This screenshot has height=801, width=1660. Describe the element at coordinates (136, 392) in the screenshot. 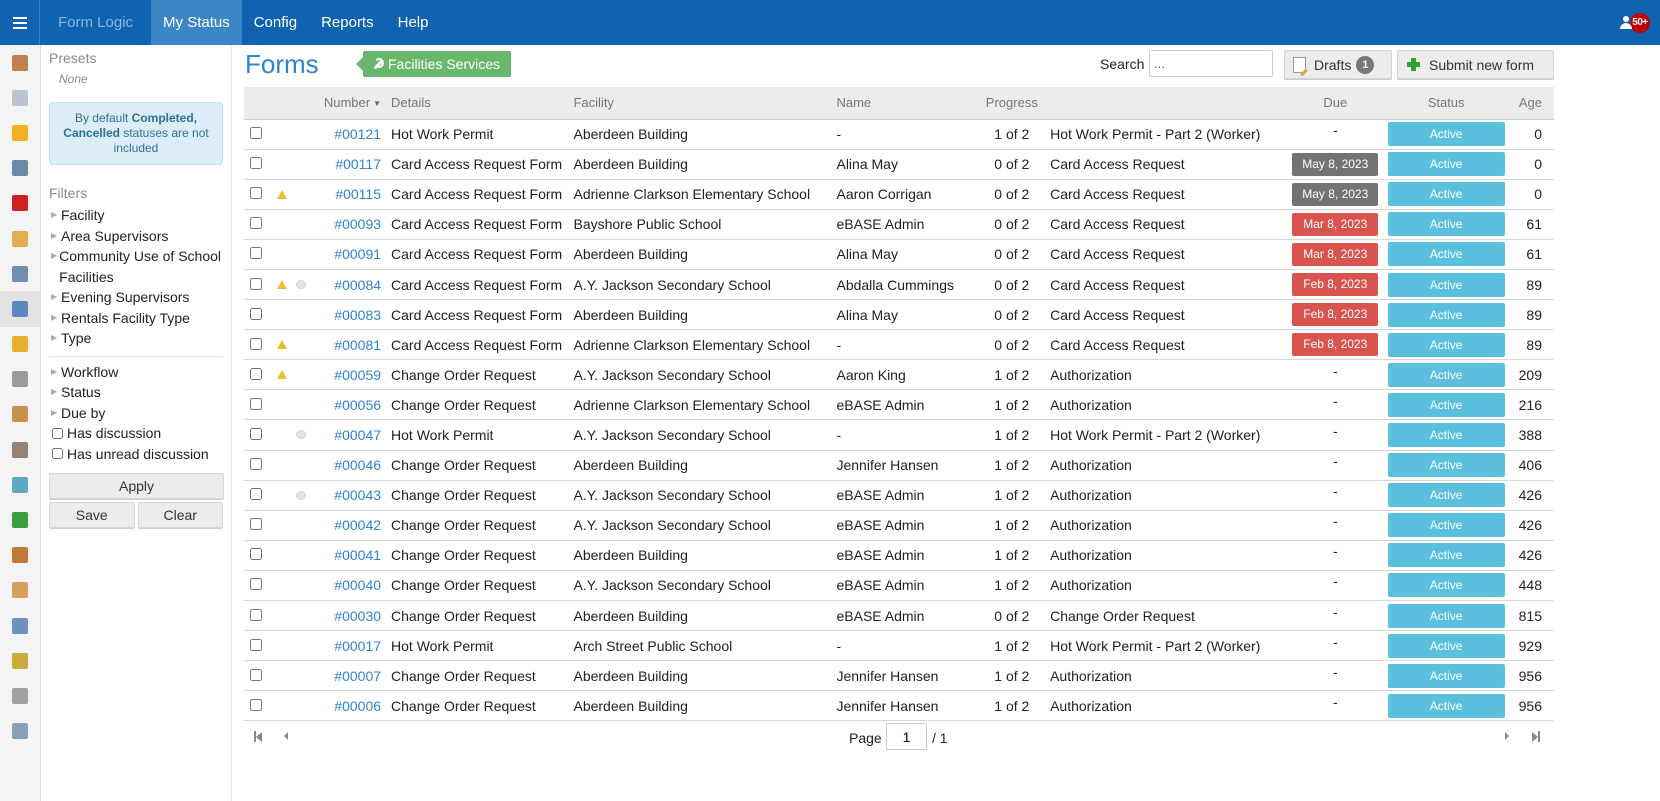

I see `filter-expander: ▶ Status` at that location.